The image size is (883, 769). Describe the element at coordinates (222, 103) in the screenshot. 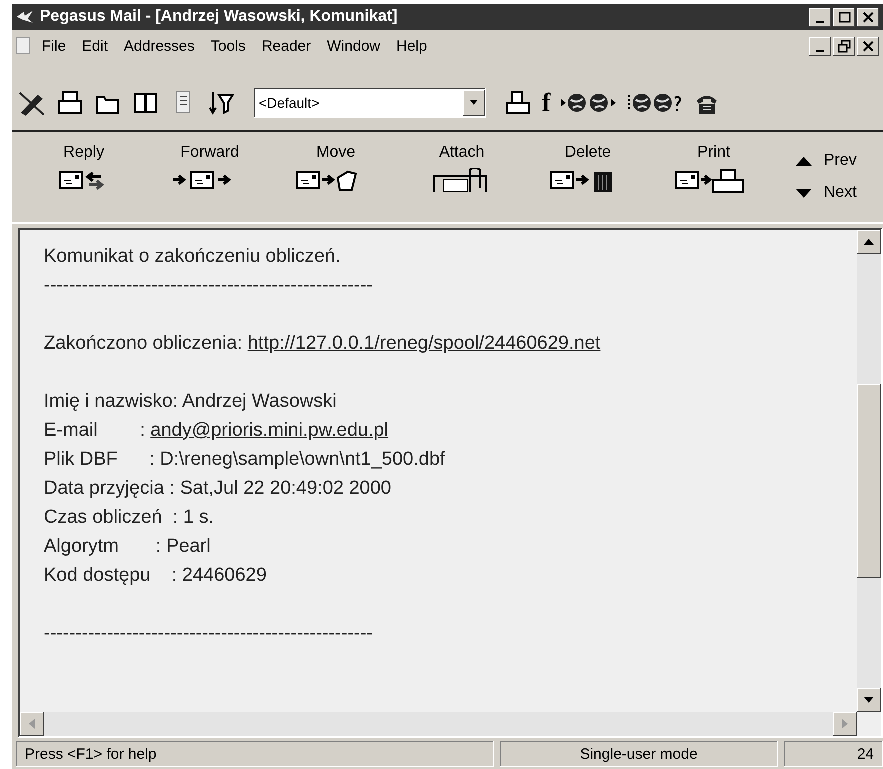

I see `filter-icon` at that location.